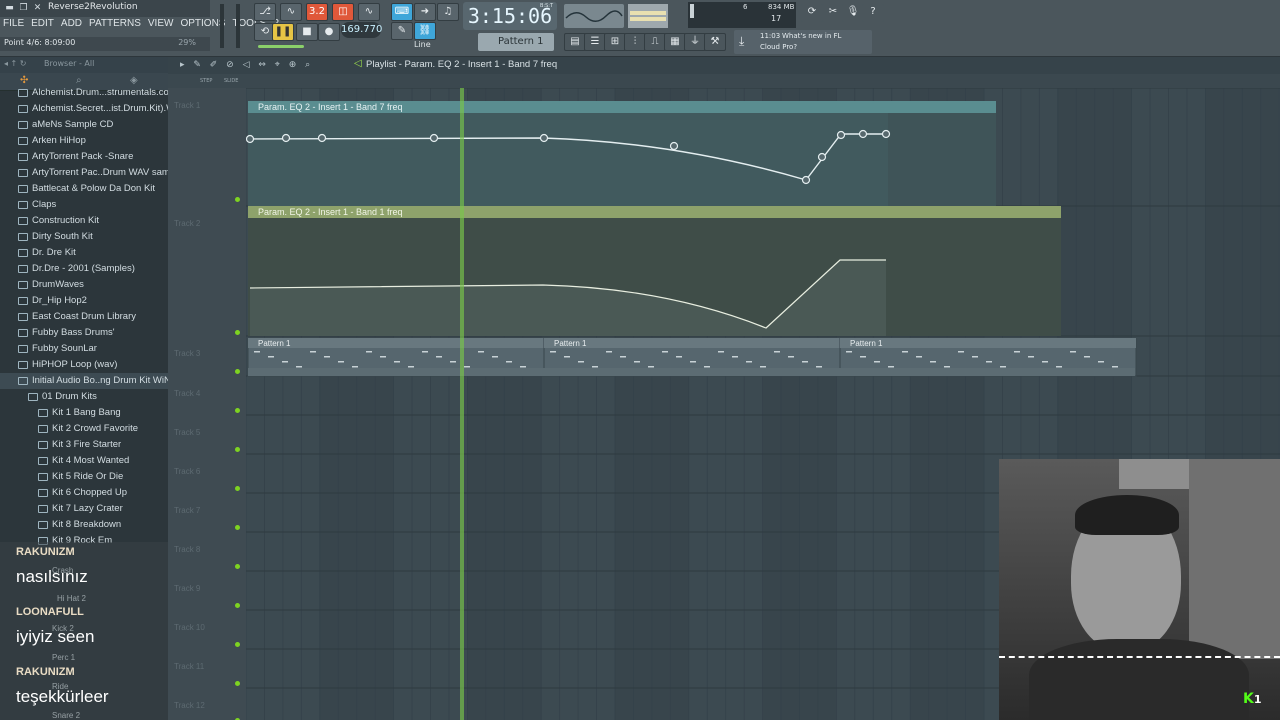  I want to click on track-label: Track 3, so click(187, 353).